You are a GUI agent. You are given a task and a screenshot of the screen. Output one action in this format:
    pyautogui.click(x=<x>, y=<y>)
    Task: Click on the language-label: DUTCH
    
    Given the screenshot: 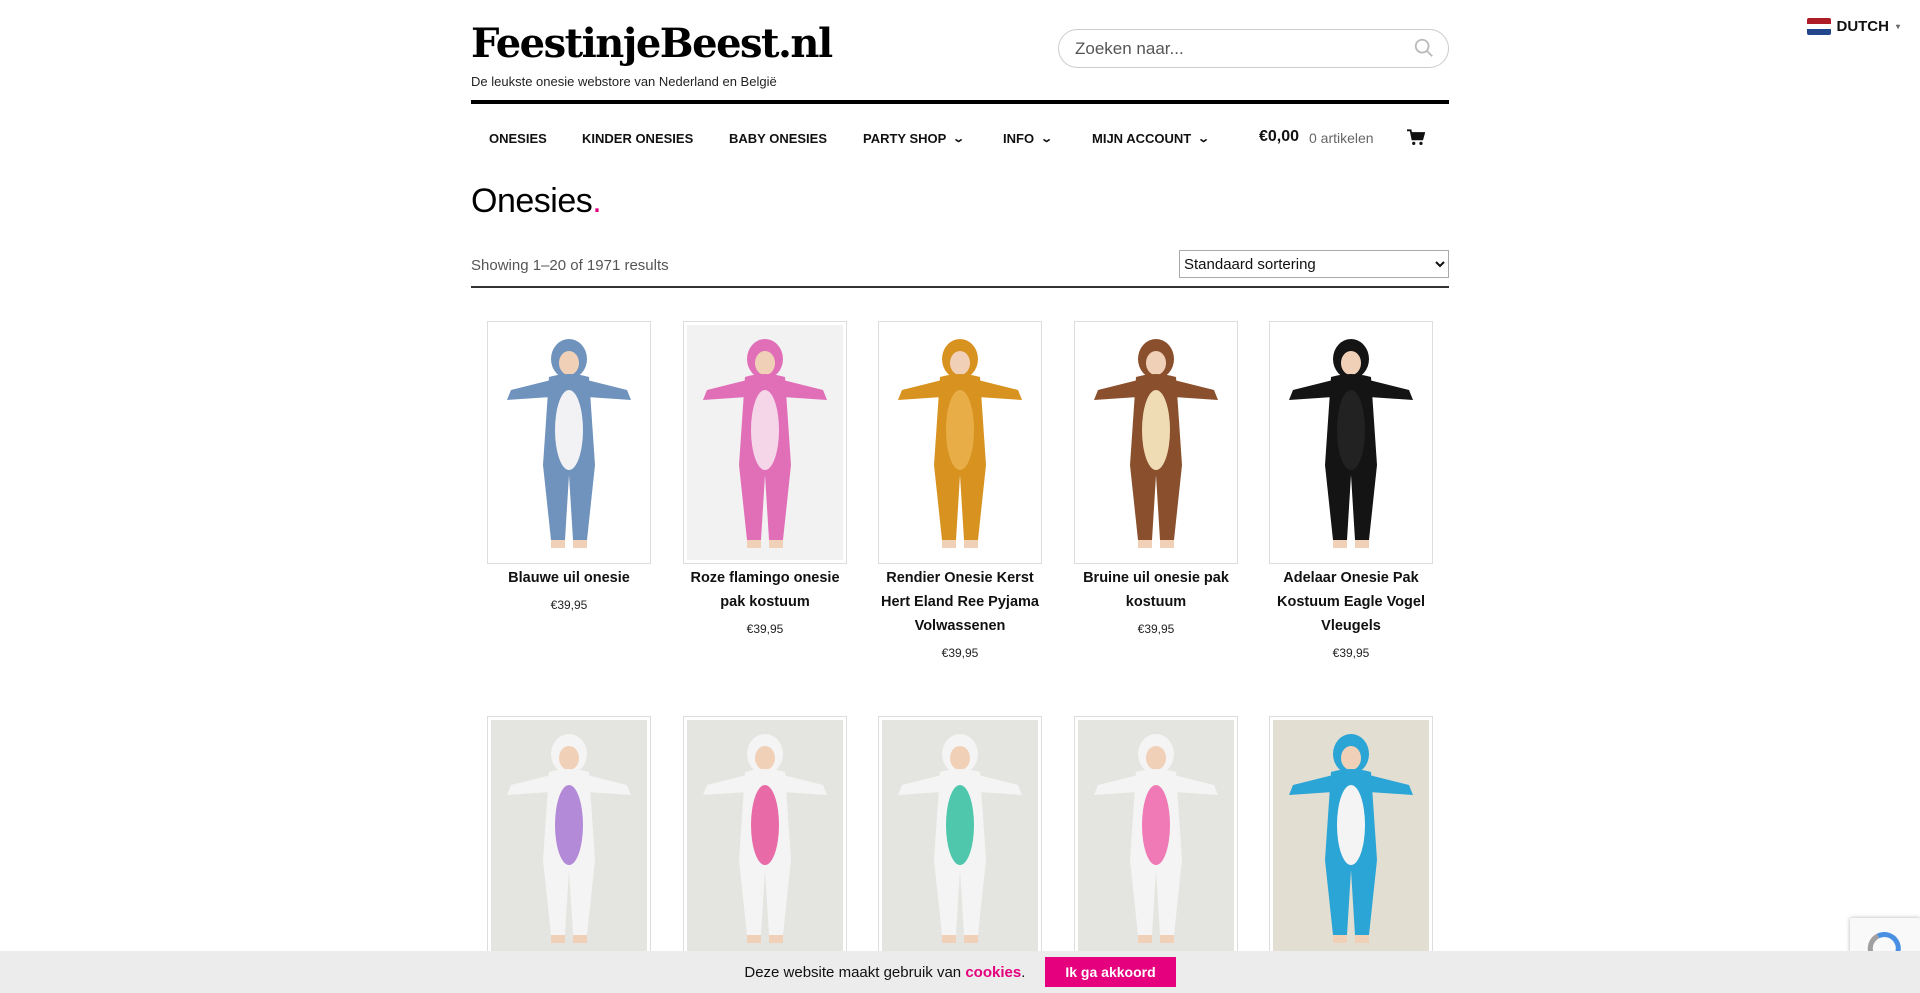 What is the action you would take?
    pyautogui.click(x=1862, y=26)
    